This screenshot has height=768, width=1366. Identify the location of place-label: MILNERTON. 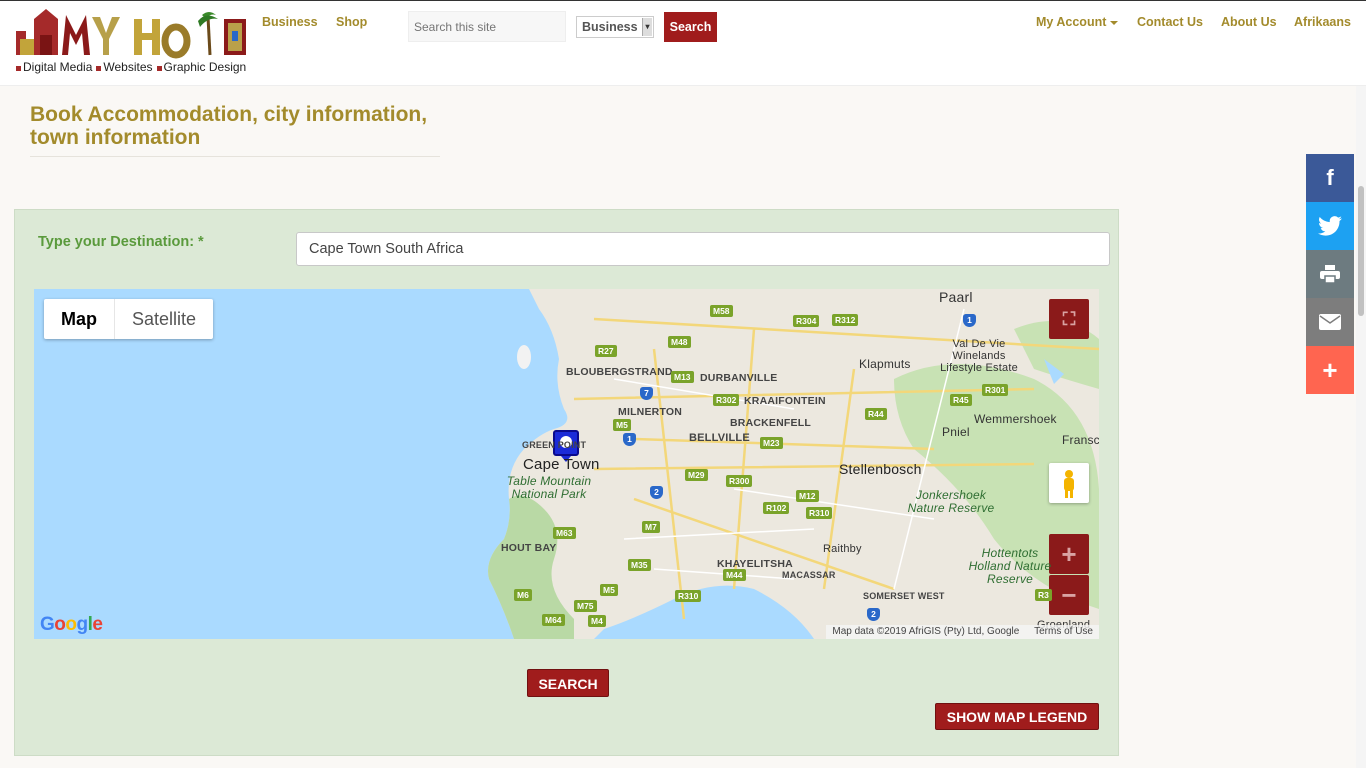
(650, 412).